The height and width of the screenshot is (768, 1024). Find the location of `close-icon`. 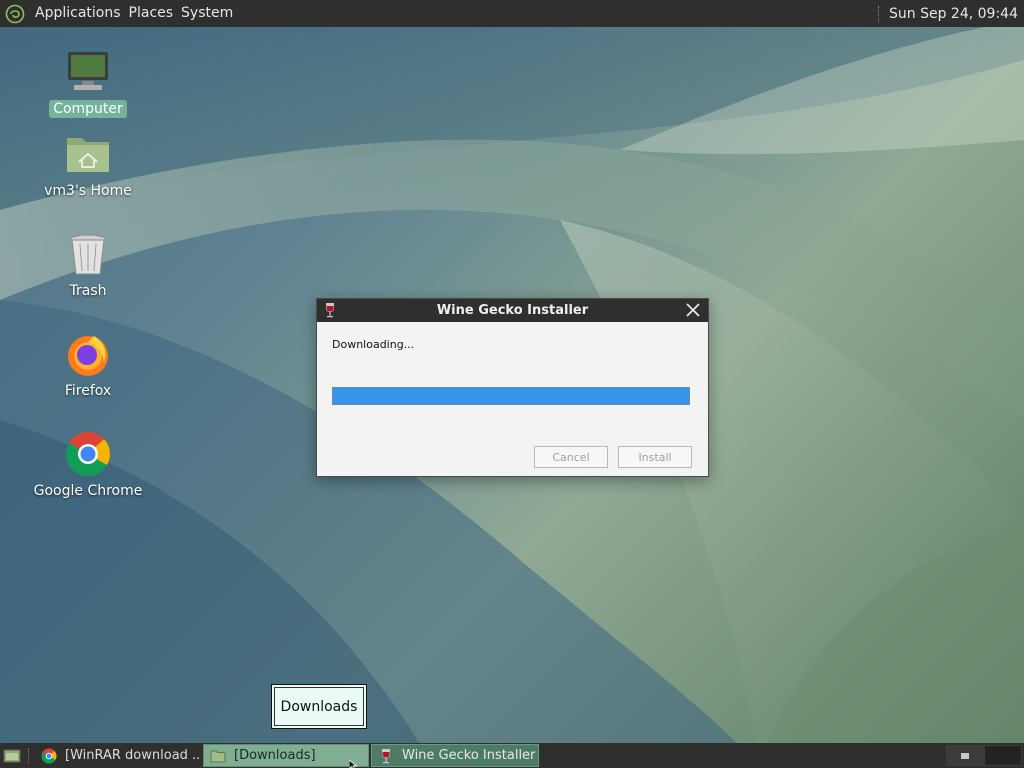

close-icon is located at coordinates (693, 310).